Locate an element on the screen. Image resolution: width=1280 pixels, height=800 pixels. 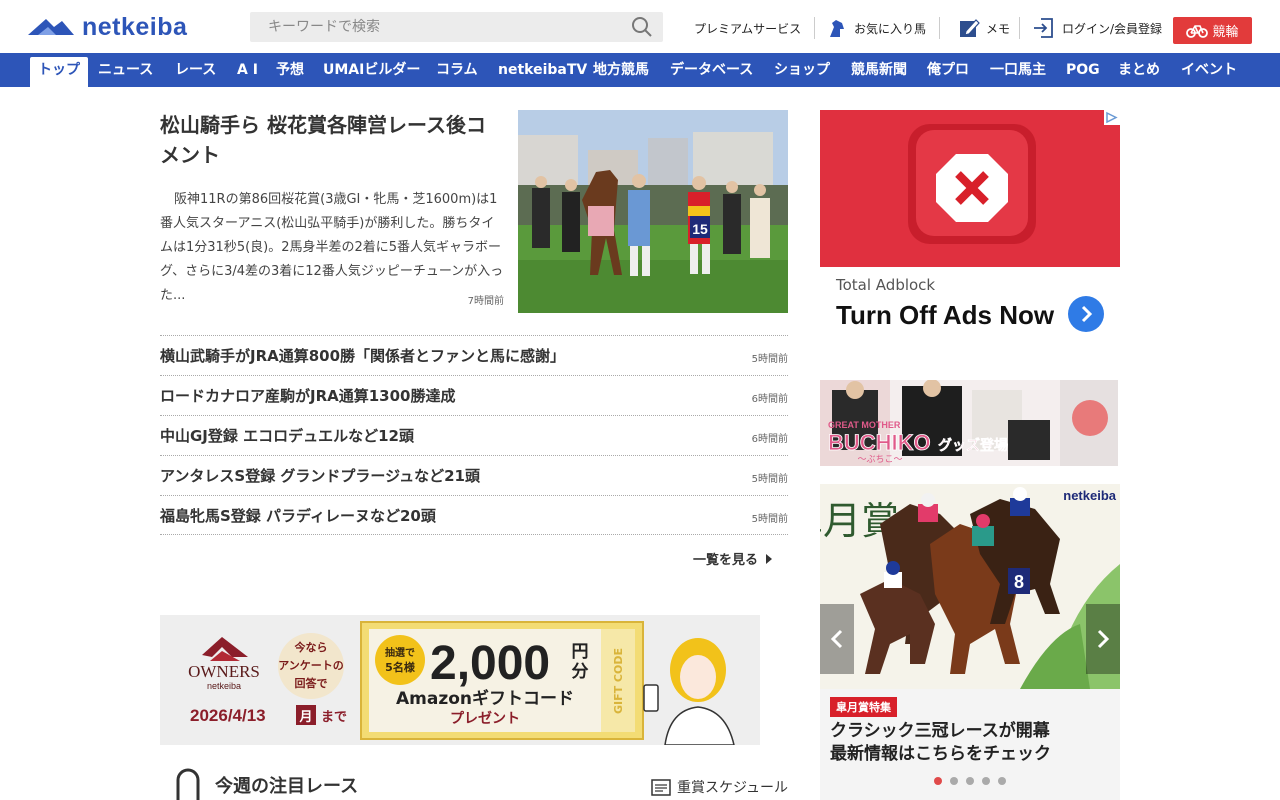
news-row: 福島牝馬S登録 パラディレーヌなど20頭 5時間前 is located at coordinates (474, 515).